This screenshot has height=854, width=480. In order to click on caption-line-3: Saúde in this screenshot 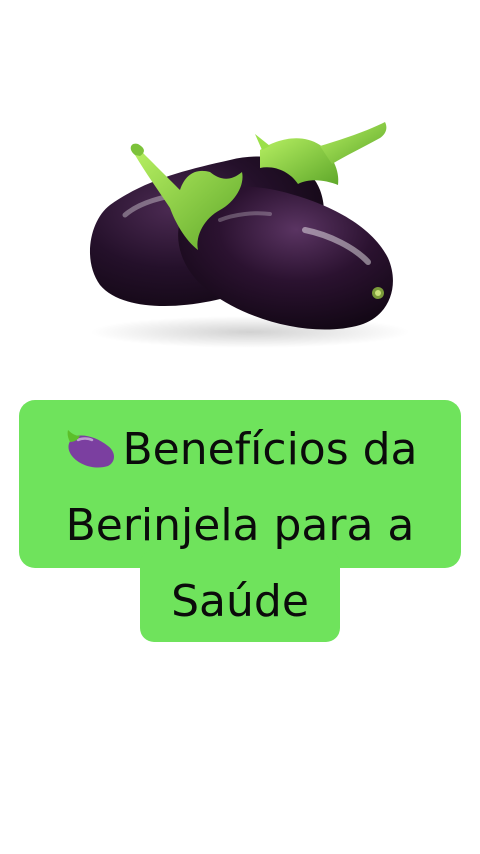, I will do `click(240, 601)`.